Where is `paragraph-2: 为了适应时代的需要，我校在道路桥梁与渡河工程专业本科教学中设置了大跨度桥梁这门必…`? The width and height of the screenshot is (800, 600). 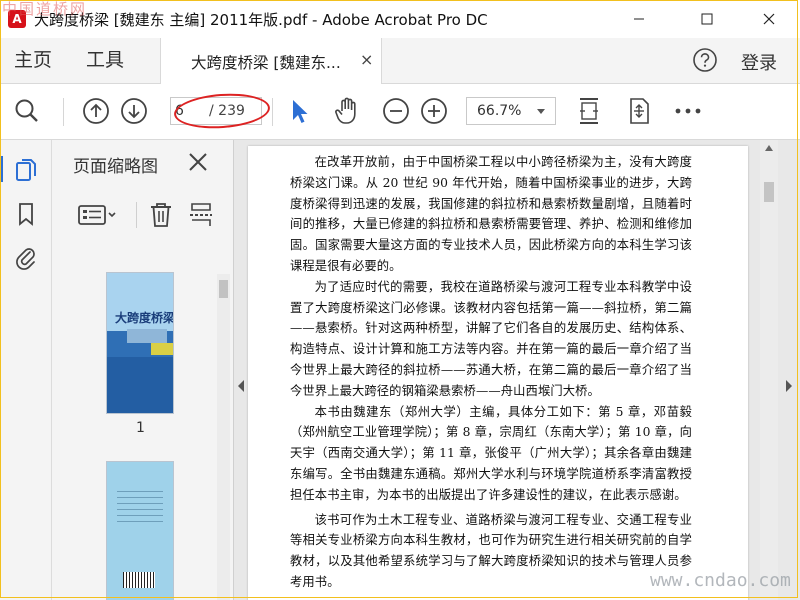 paragraph-2: 为了适应时代的需要，我校在道路桥梁与渡河工程专业本科教学中设置了大跨度桥梁这门必… is located at coordinates (491, 338).